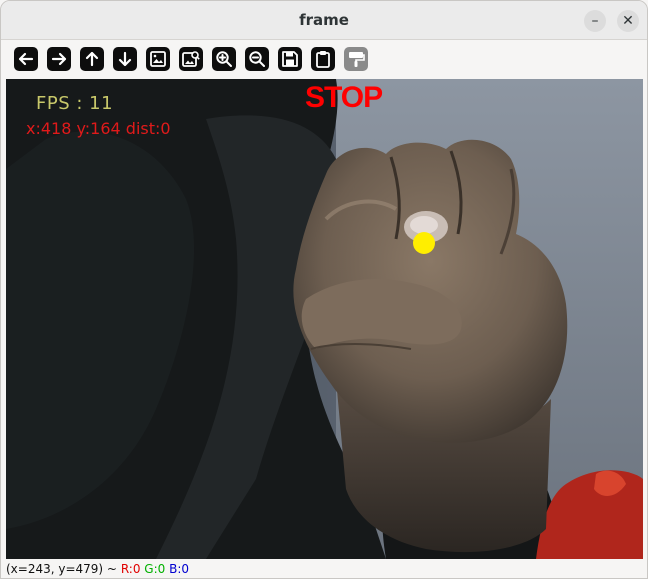  I want to click on arrow-up-icon, so click(92, 59).